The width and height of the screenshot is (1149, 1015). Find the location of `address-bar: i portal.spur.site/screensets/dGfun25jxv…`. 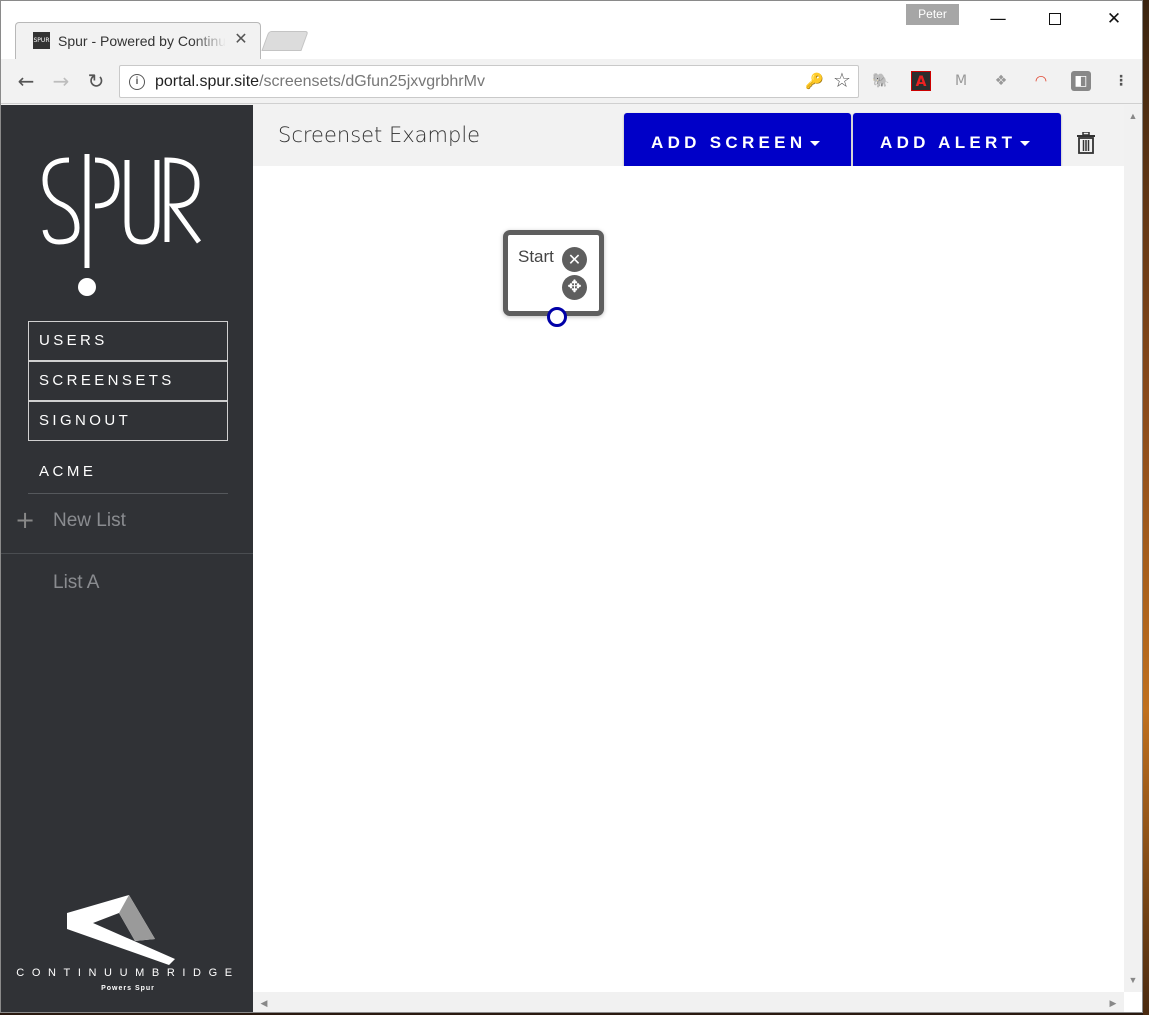

address-bar: i portal.spur.site/screensets/dGfun25jxv… is located at coordinates (489, 81).